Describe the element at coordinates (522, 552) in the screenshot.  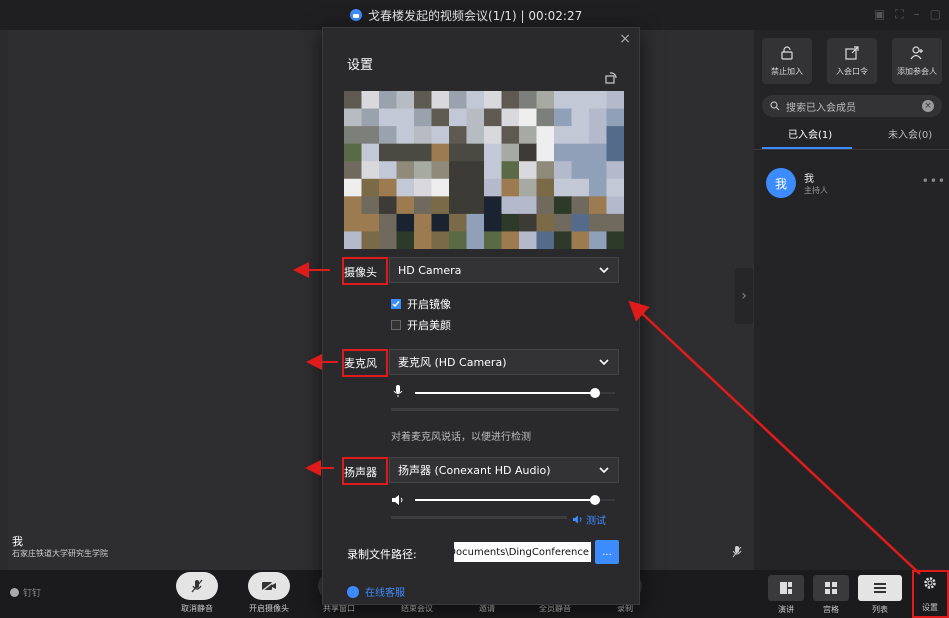
I see `record-path-field: ers\hp\Documents\DingConference` at that location.